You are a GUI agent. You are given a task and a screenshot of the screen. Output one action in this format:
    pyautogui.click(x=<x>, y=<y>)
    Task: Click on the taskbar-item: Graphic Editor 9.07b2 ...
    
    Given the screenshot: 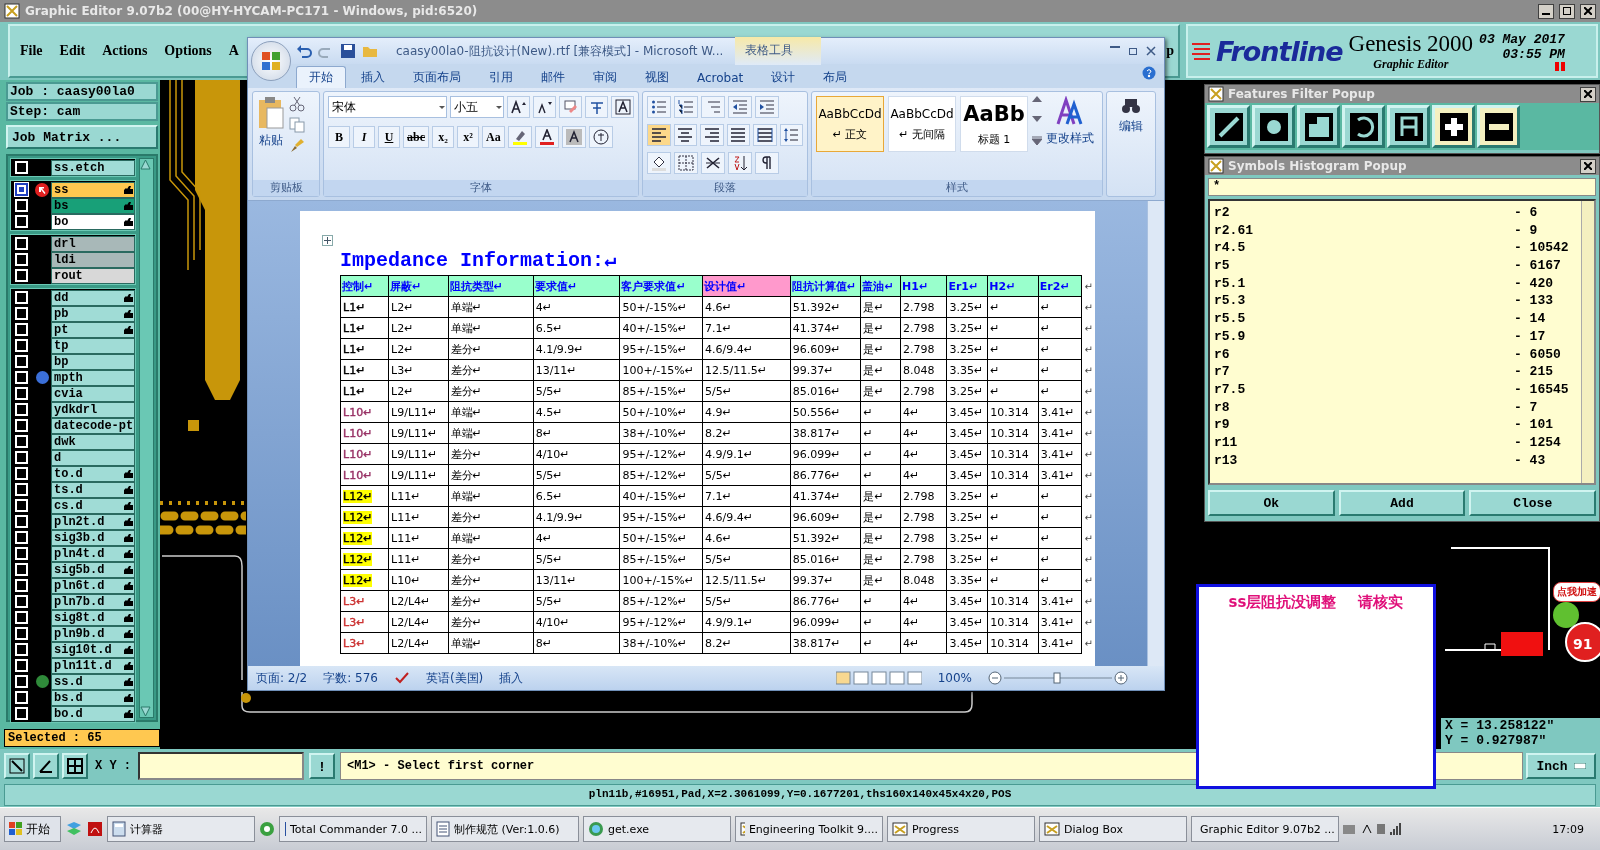 What is the action you would take?
    pyautogui.click(x=1265, y=829)
    